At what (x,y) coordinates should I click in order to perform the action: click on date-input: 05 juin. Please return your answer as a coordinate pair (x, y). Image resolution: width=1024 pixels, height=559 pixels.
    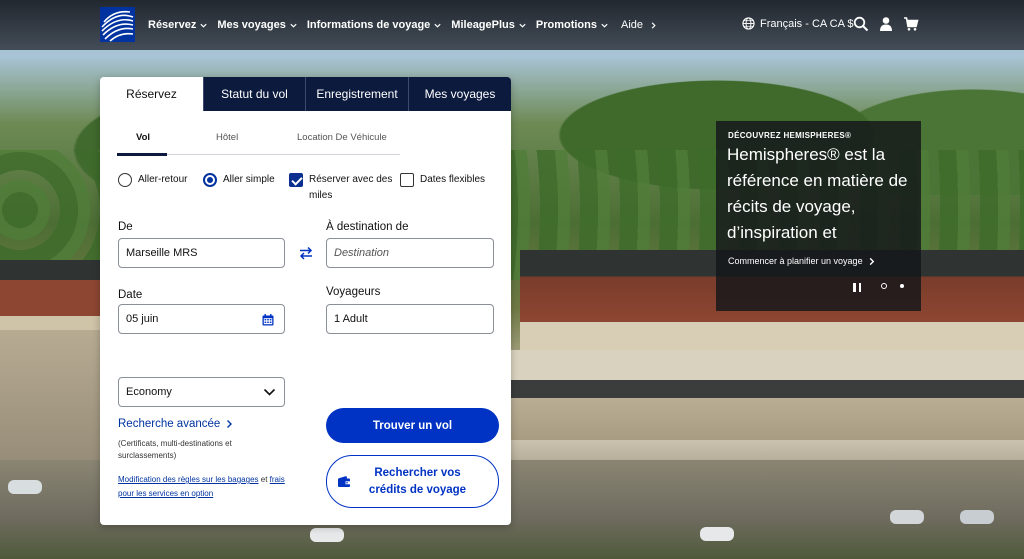
    Looking at the image, I should click on (201, 319).